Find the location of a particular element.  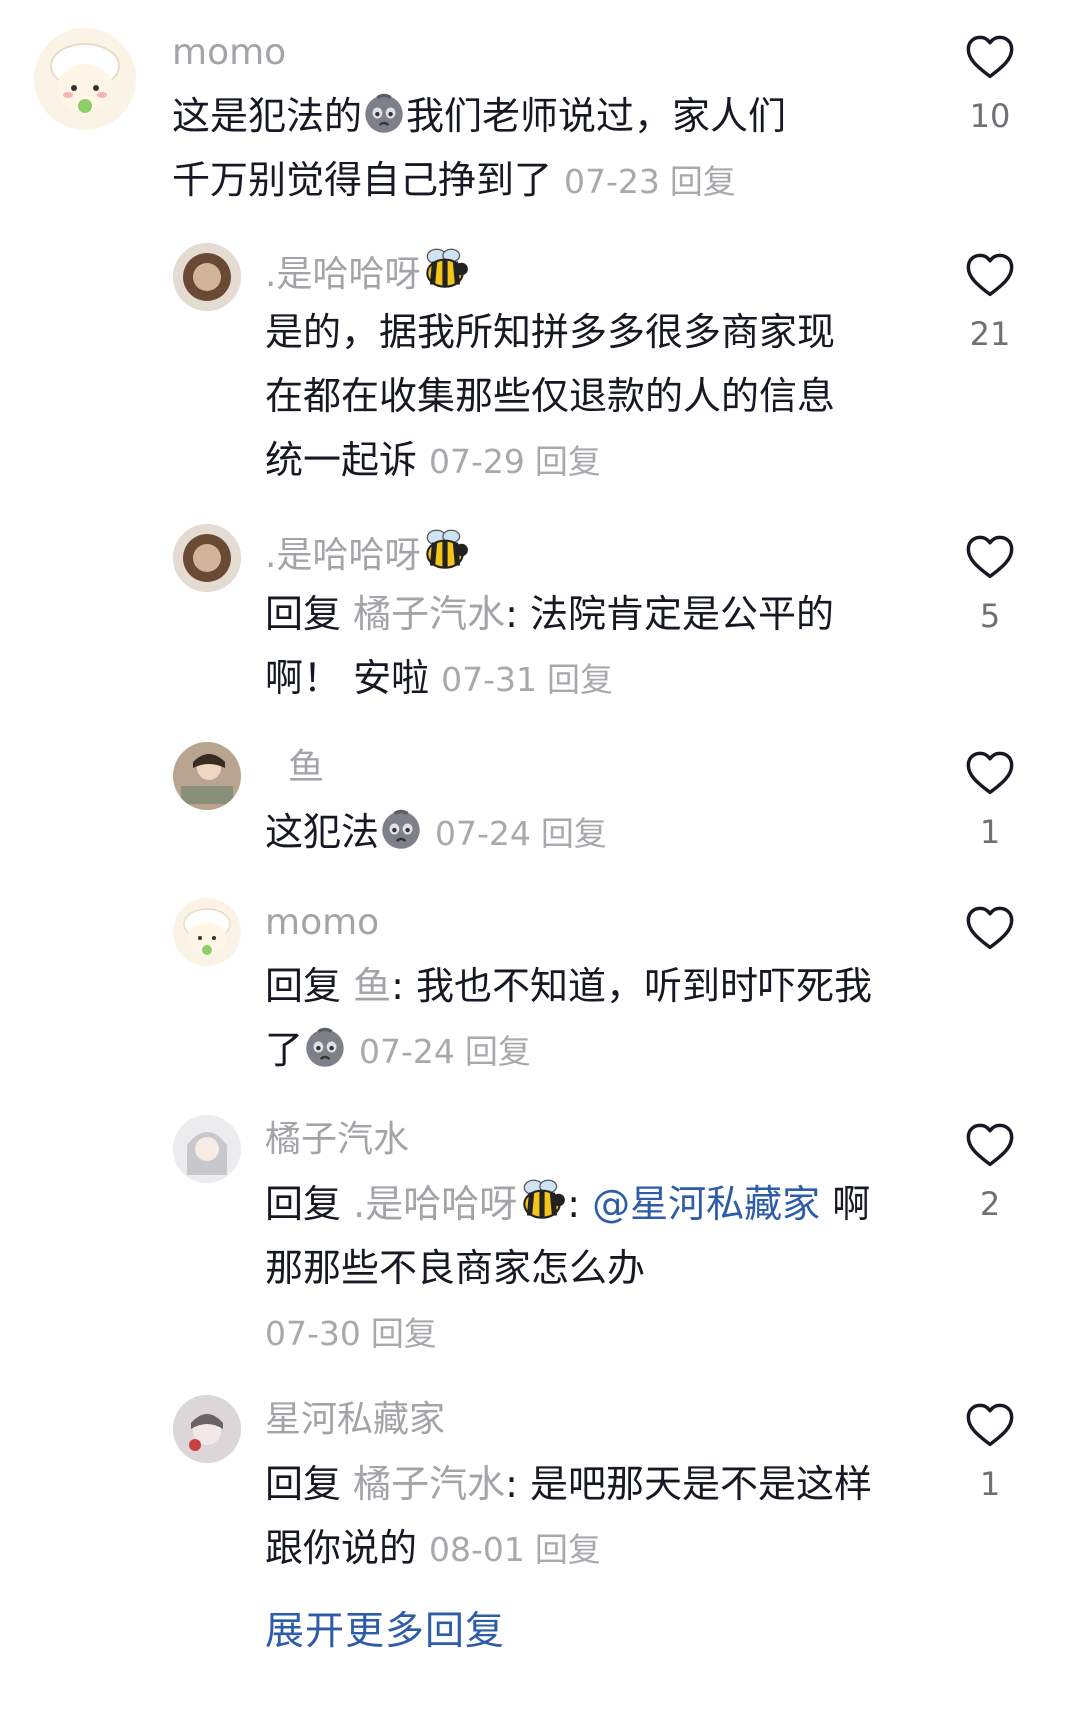

like-button: 2 is located at coordinates (990, 1171).